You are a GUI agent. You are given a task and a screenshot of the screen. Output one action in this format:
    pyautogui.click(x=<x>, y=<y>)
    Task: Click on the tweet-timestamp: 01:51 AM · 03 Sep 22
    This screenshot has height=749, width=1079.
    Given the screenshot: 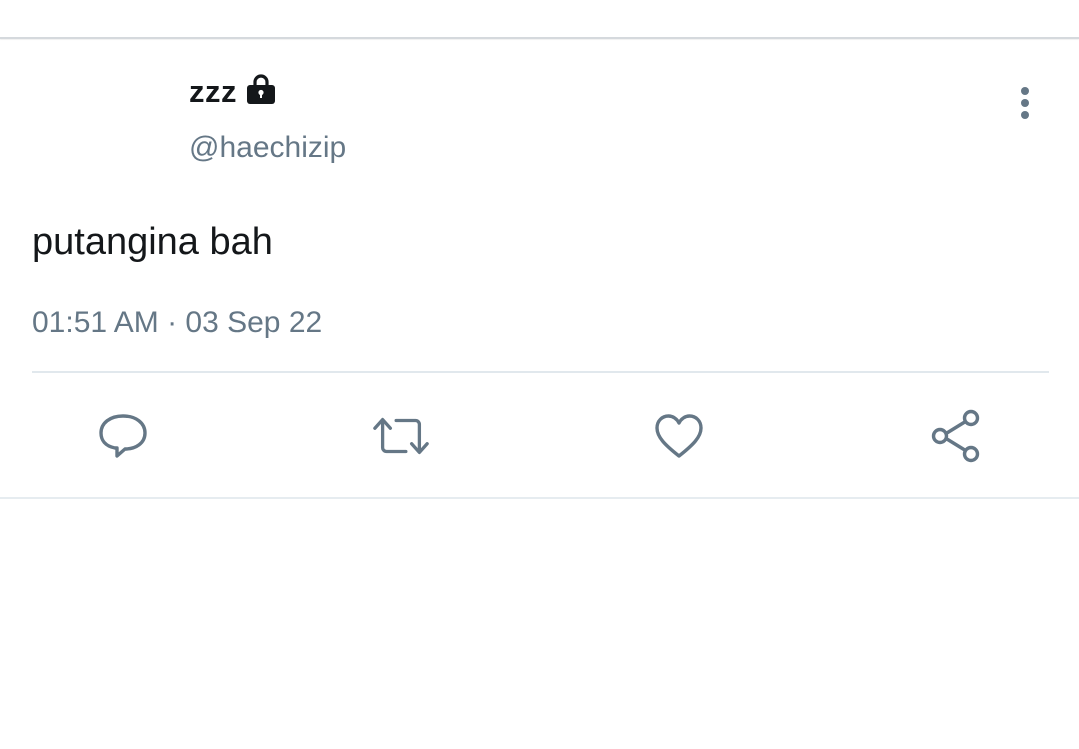 What is the action you would take?
    pyautogui.click(x=177, y=322)
    